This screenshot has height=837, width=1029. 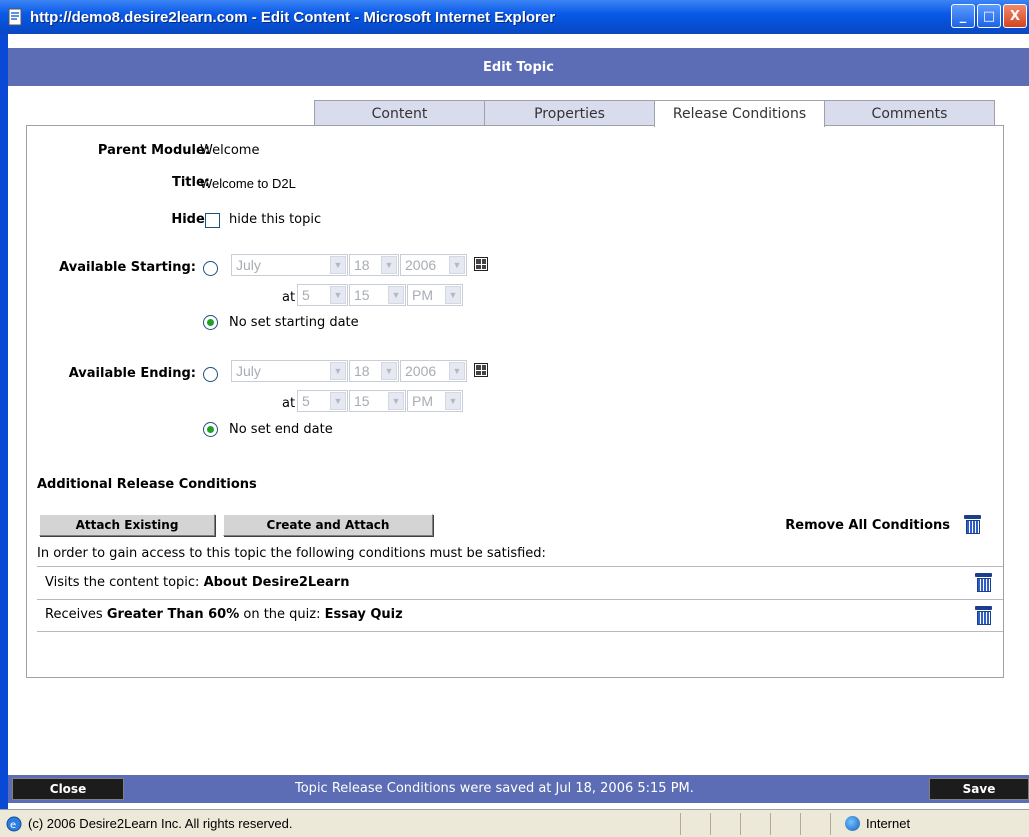 What do you see at coordinates (132, 373) in the screenshot?
I see `available-ending-label: Available Ending:` at bounding box center [132, 373].